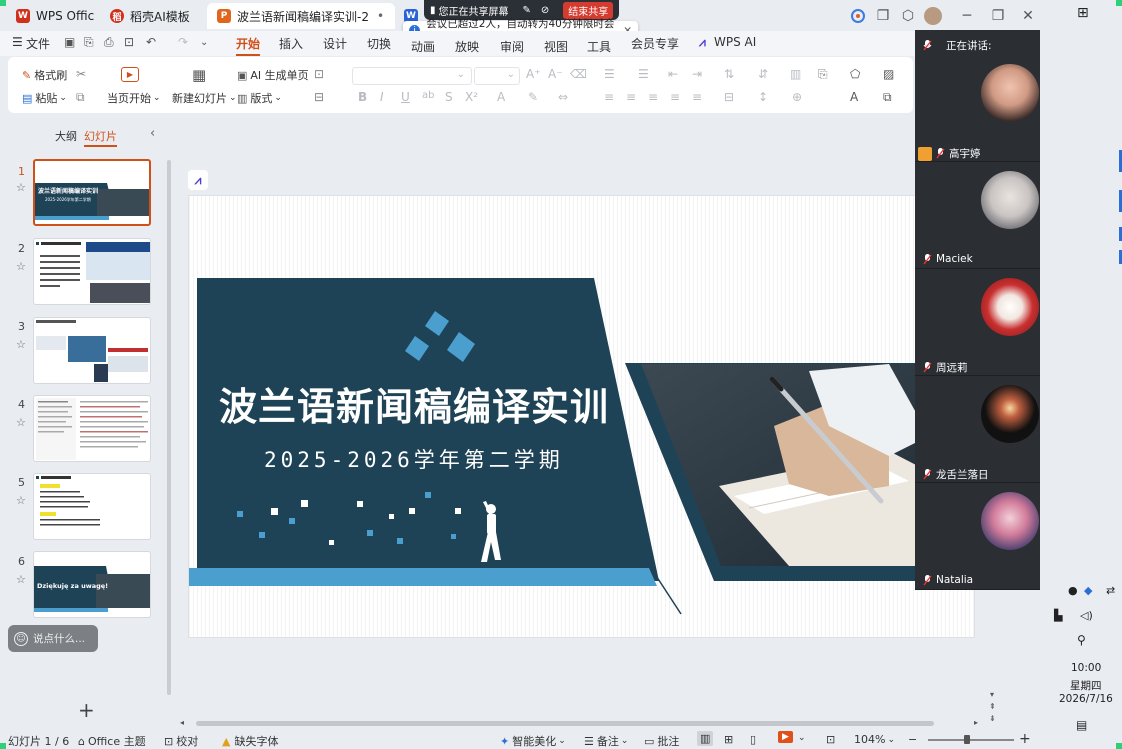  What do you see at coordinates (729, 97) in the screenshot?
I see `vertical-align-icon: ⊟` at bounding box center [729, 97].